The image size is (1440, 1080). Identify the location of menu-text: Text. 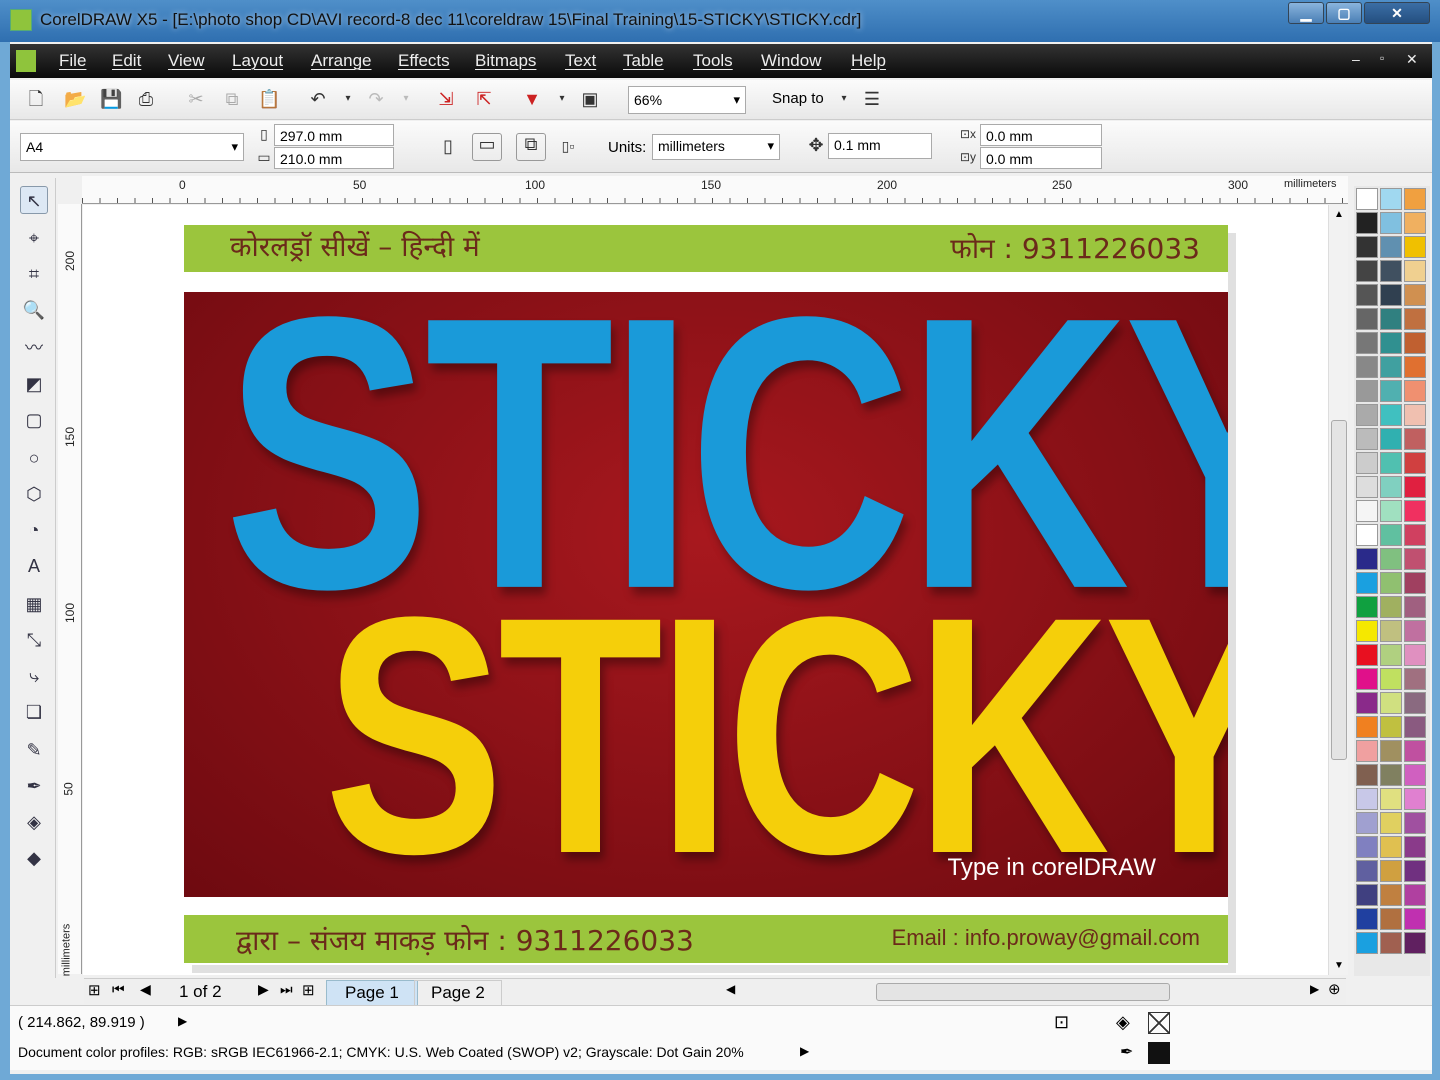
(580, 61).